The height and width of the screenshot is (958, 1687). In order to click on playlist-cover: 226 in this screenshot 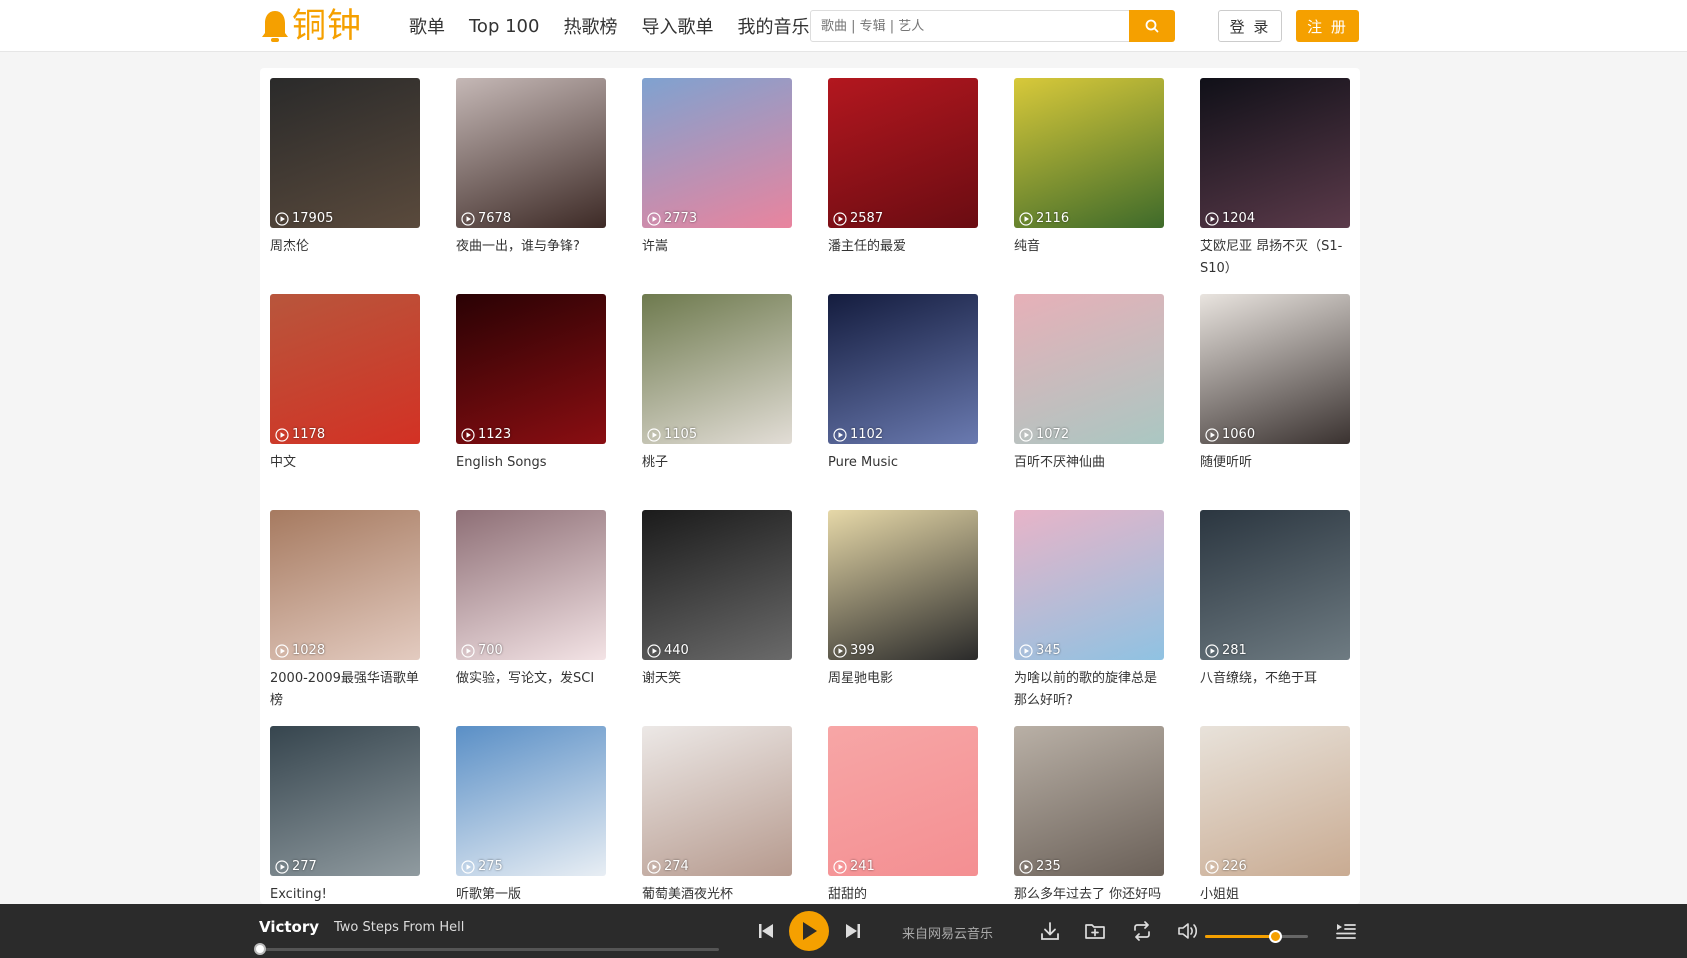, I will do `click(1275, 801)`.